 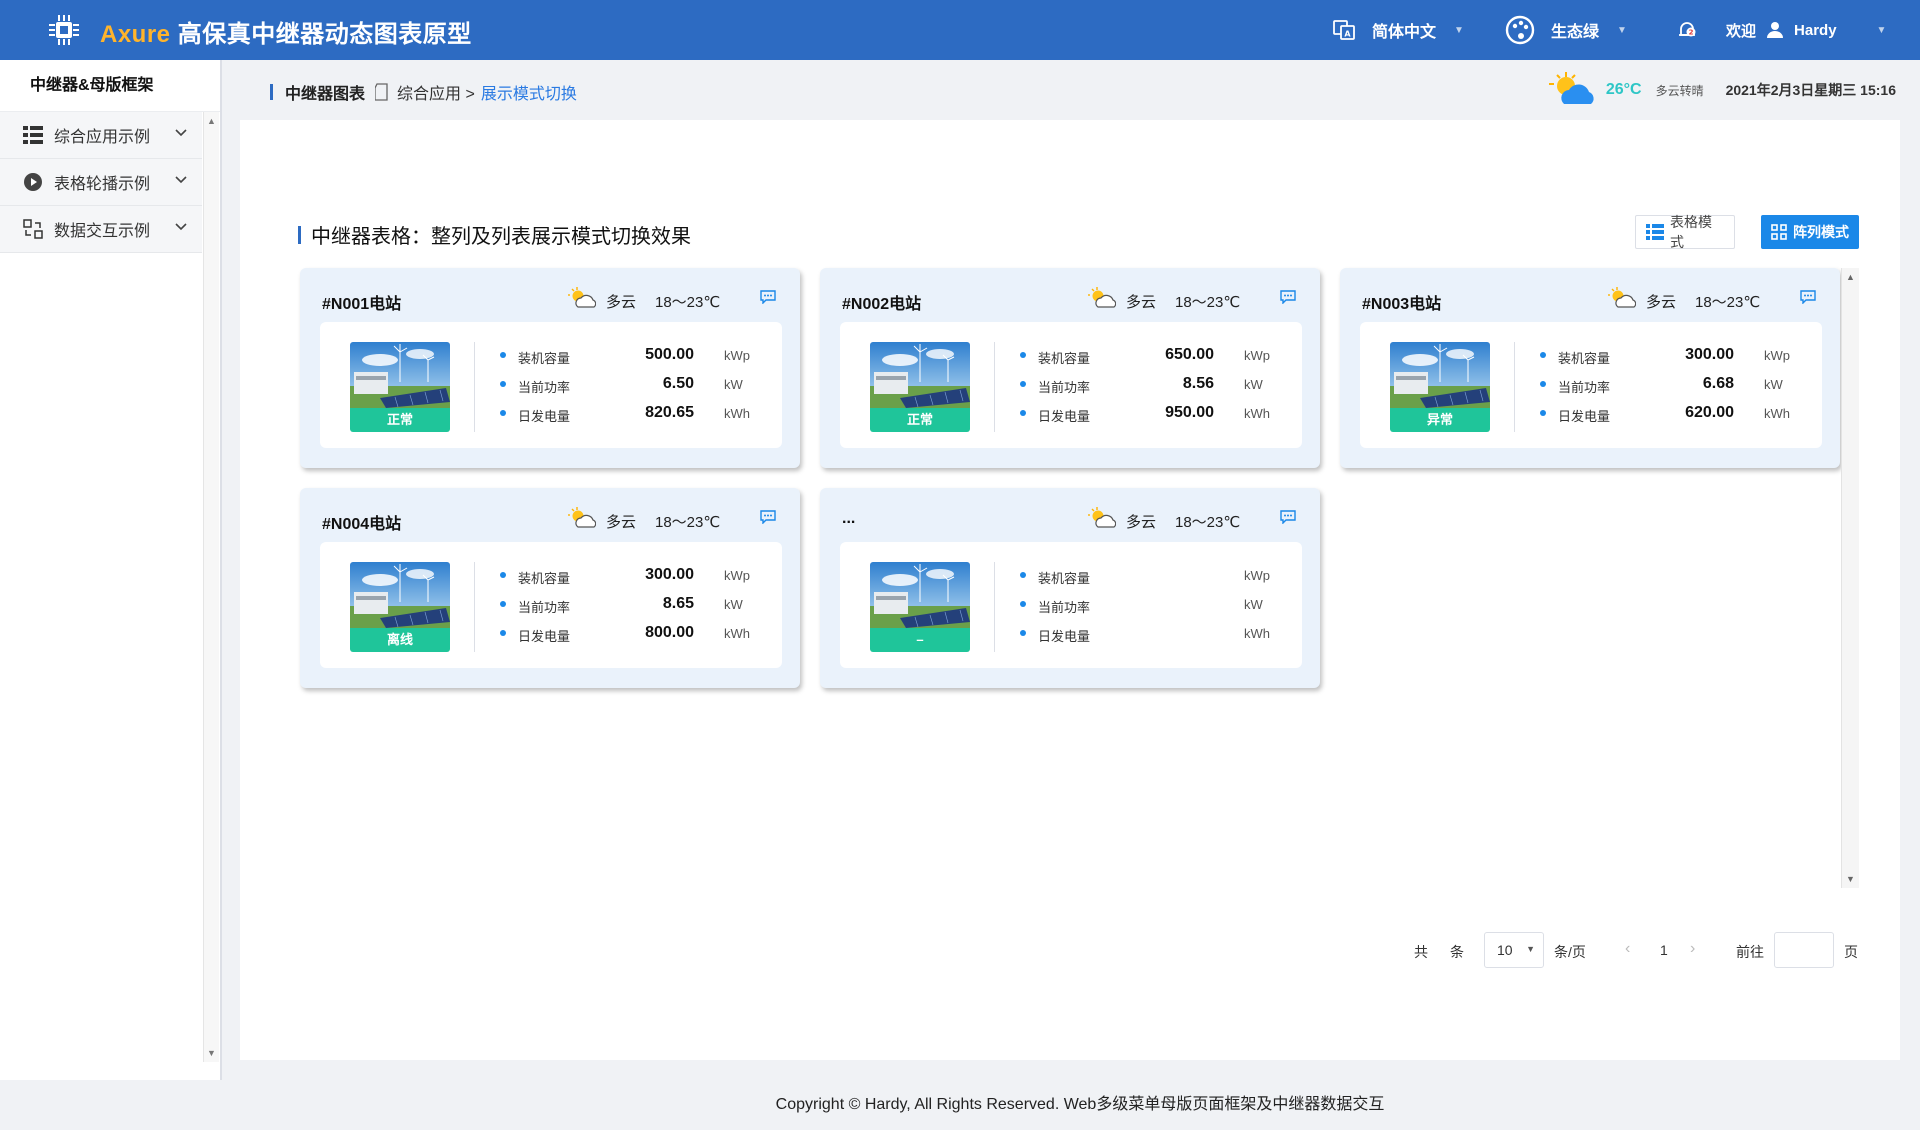 What do you see at coordinates (1198, 383) in the screenshot?
I see `metric-value: 8.56` at bounding box center [1198, 383].